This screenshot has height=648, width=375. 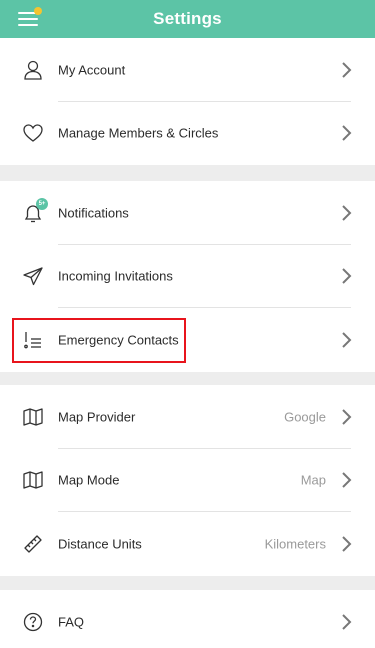 I want to click on map-mode-row: Map Mode Map, so click(x=187, y=480).